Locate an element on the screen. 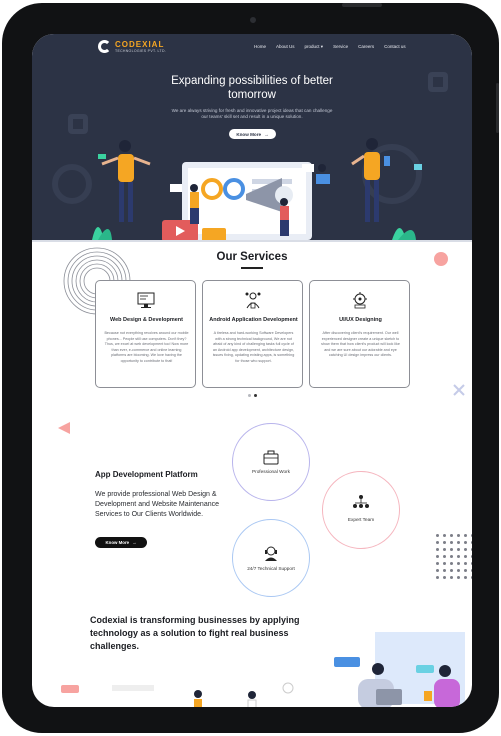 This screenshot has width=501, height=736. team-hierarchy-icon is located at coordinates (361, 501).